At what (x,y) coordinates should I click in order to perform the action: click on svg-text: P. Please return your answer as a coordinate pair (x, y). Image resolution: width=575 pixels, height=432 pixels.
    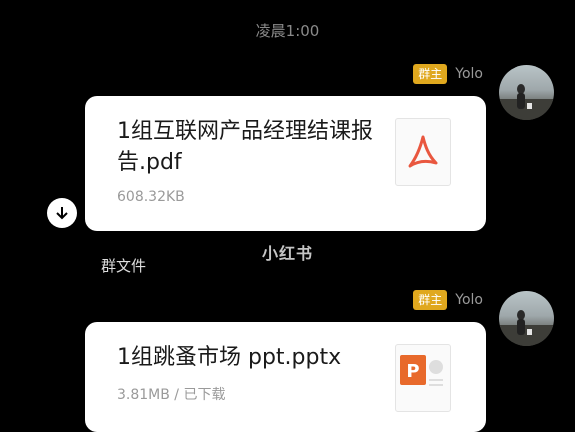
    Looking at the image, I should click on (412, 371).